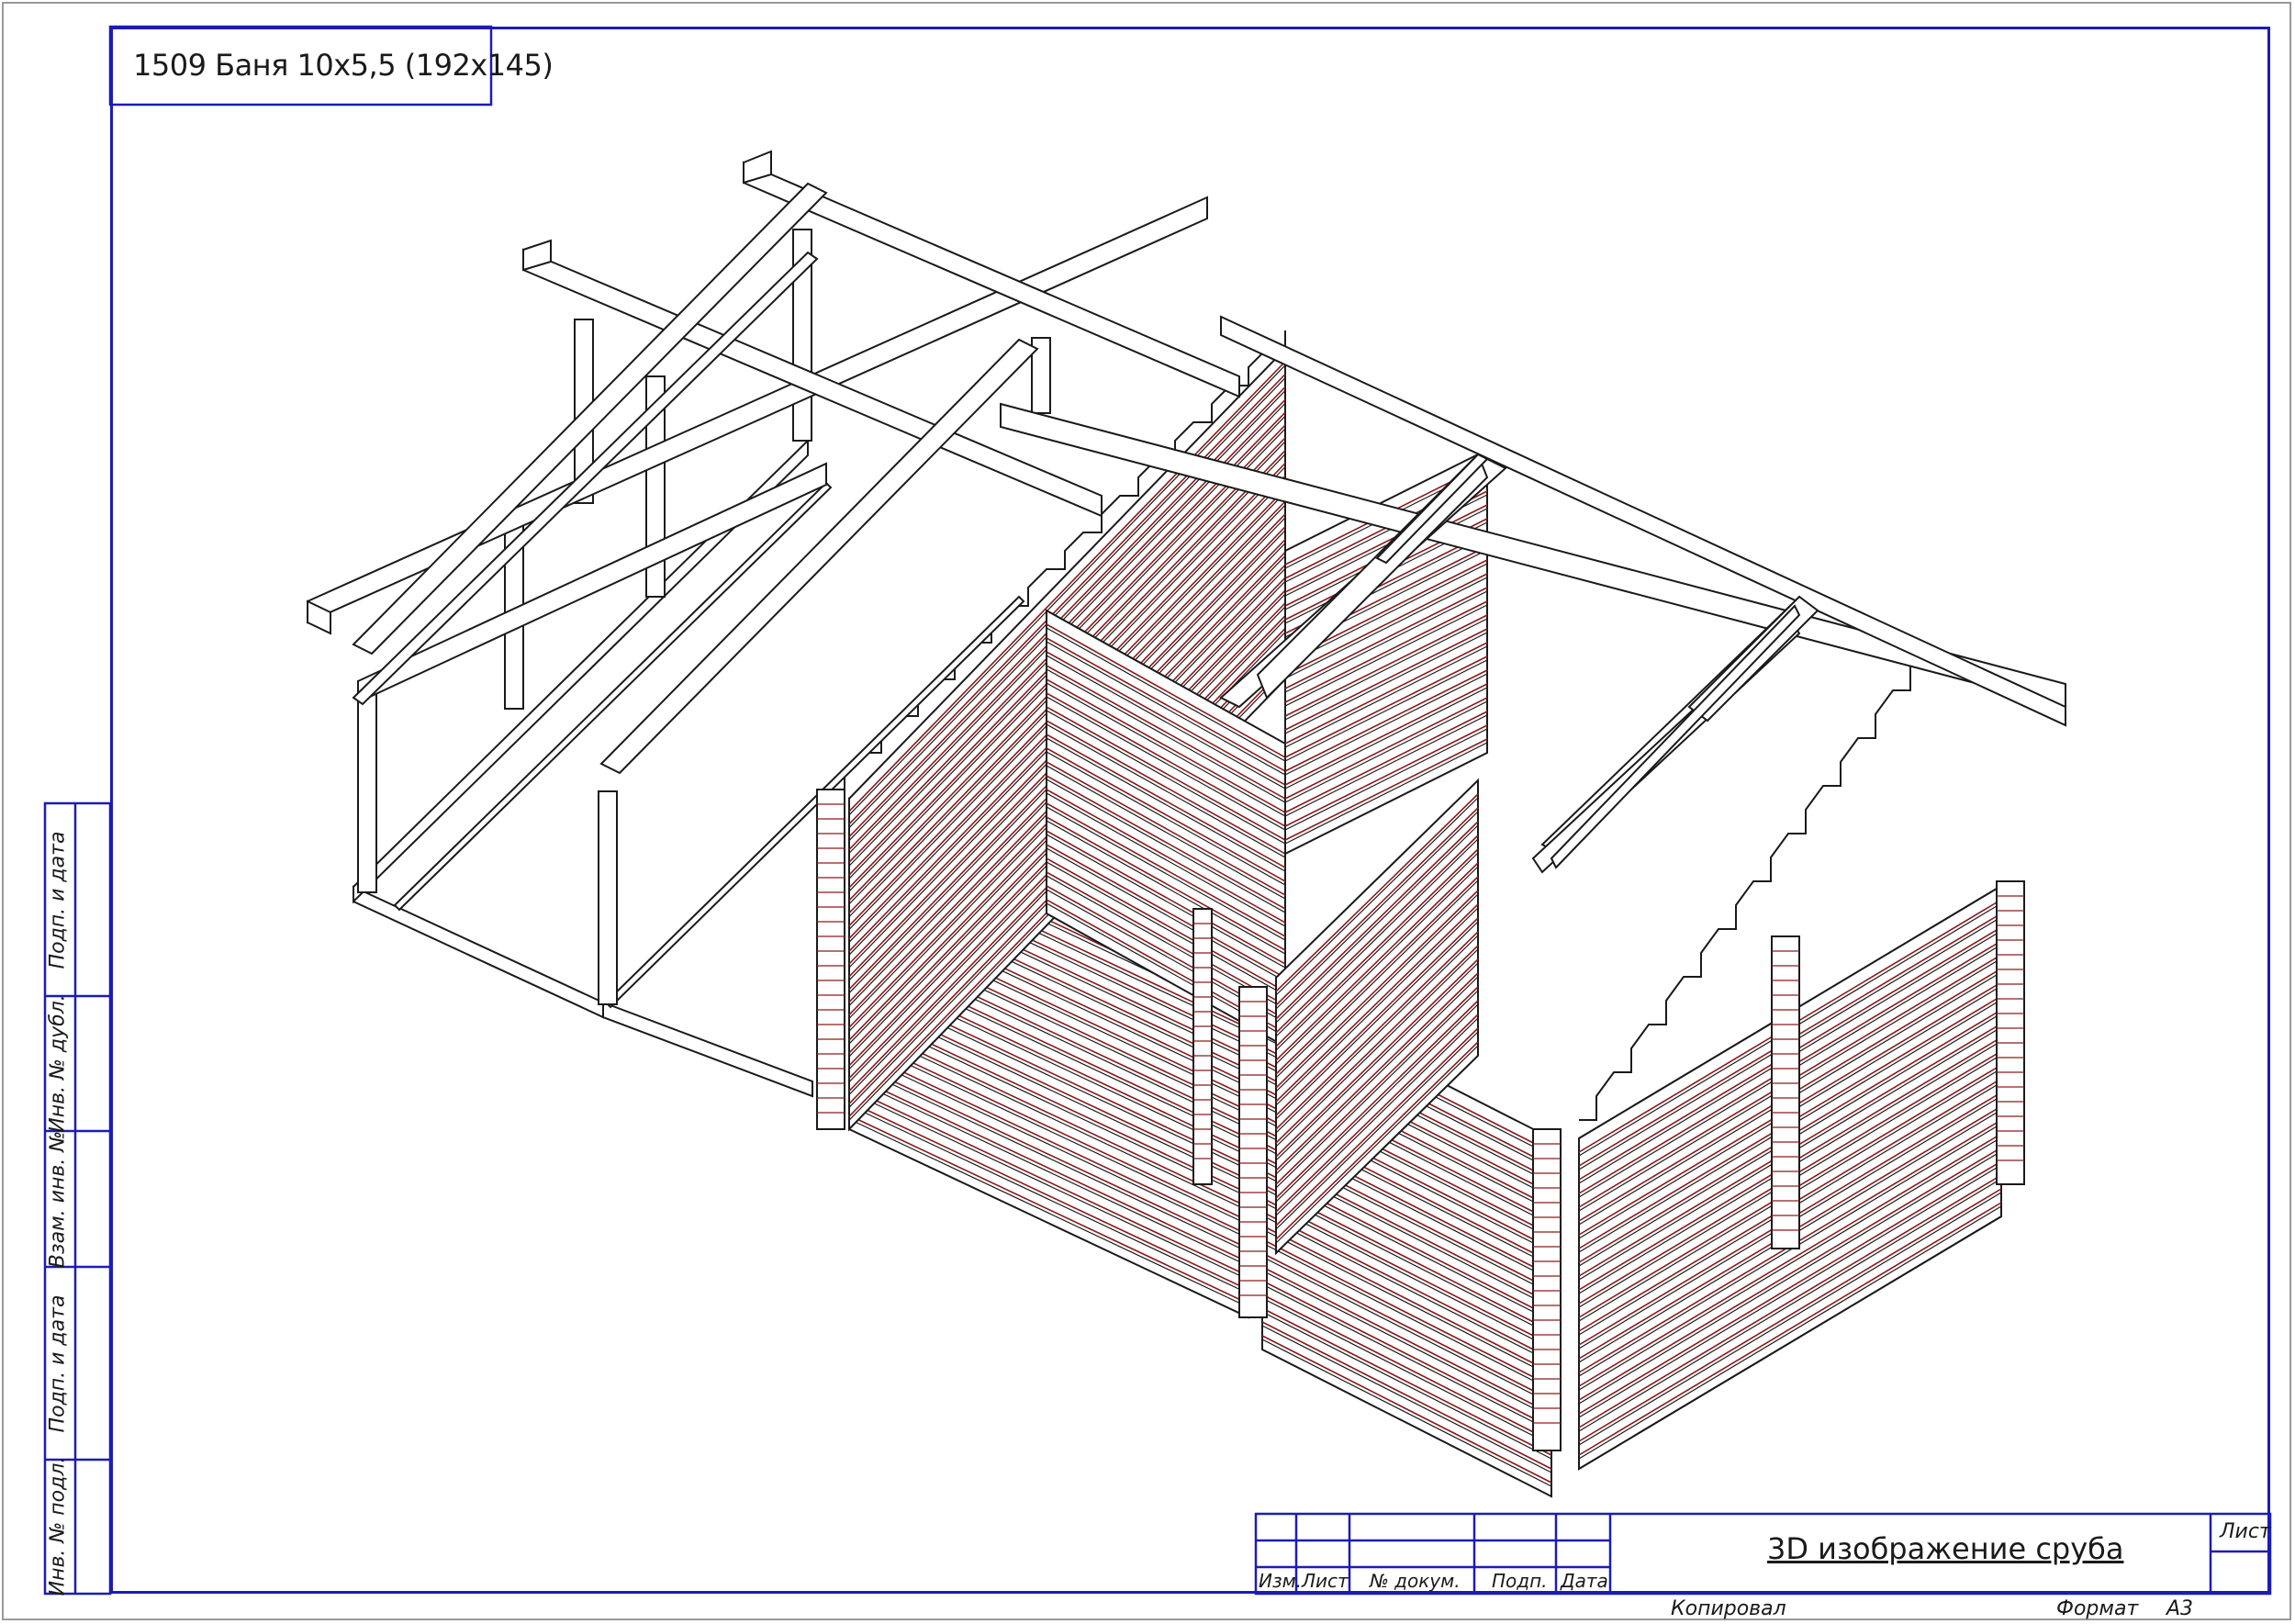  Describe the element at coordinates (58, 900) in the screenshot. I see `side-label-sign-date-1: Подп. и дата` at that location.